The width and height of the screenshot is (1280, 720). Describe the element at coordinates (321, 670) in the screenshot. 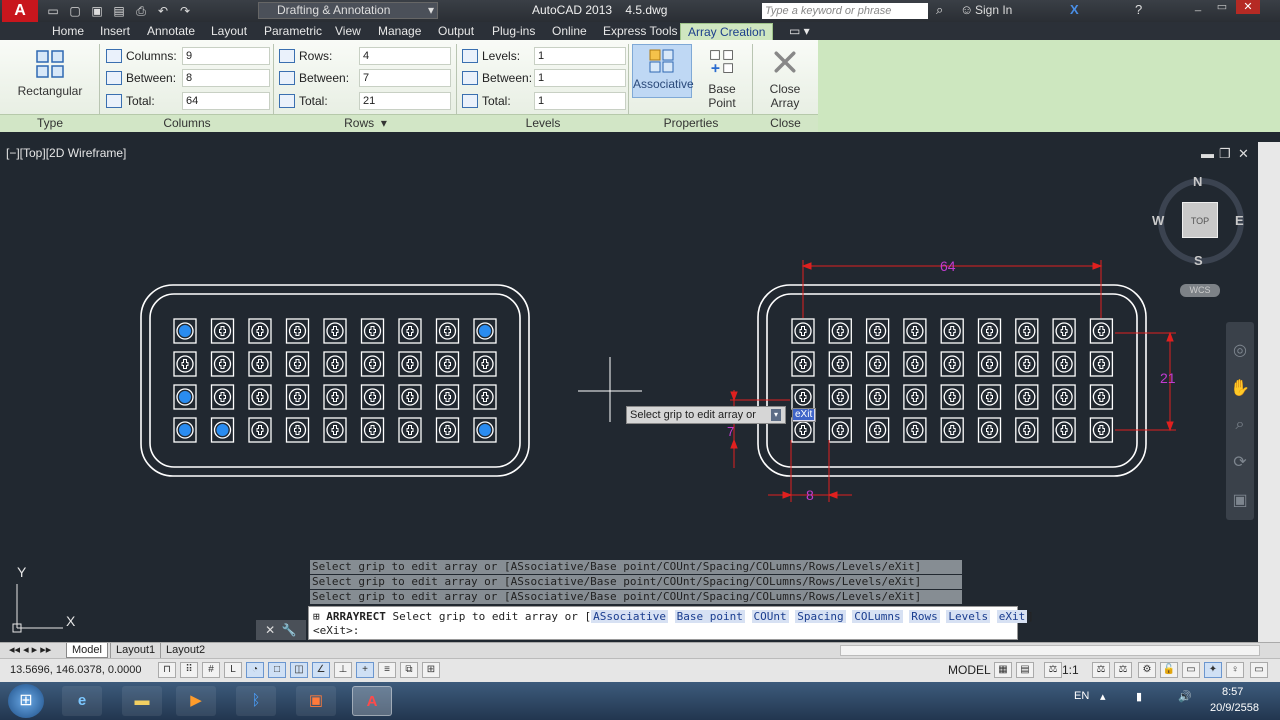

I see `object-snap-tracking-icon: ∠` at that location.